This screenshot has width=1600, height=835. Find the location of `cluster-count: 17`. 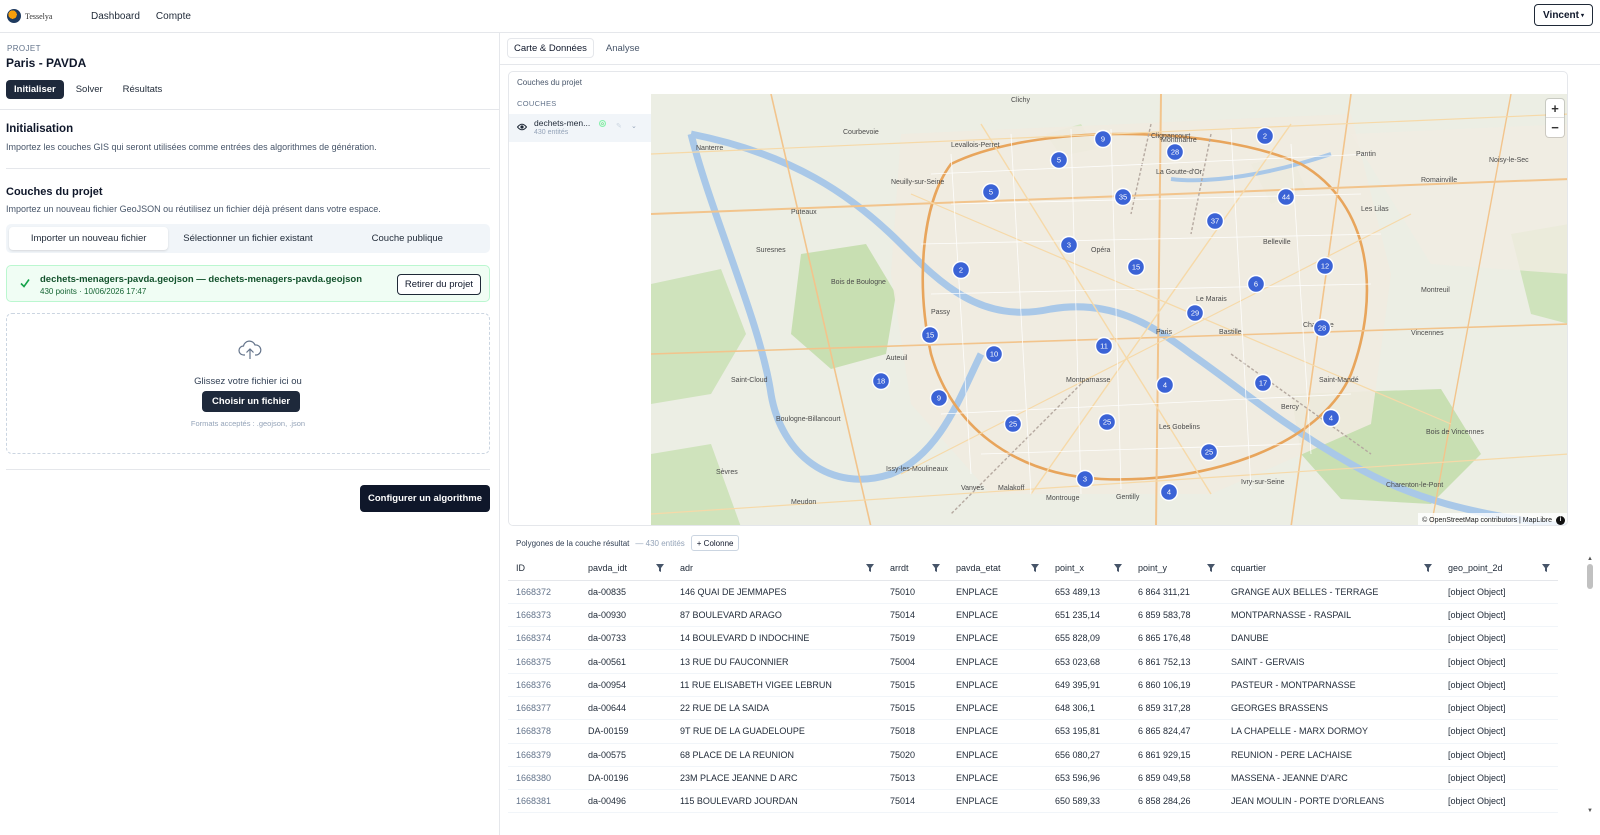

cluster-count: 17 is located at coordinates (1263, 383).